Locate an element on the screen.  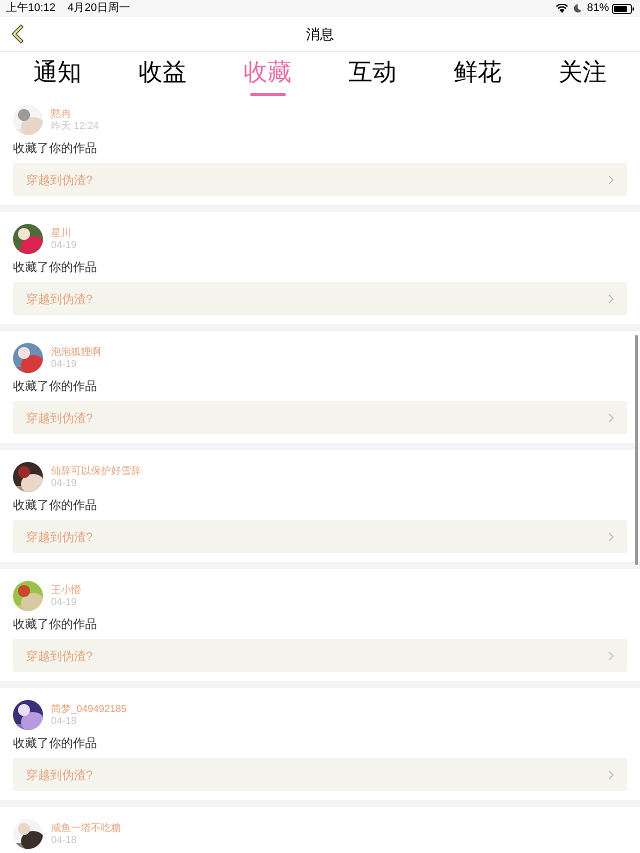
tab-underline is located at coordinates (268, 94).